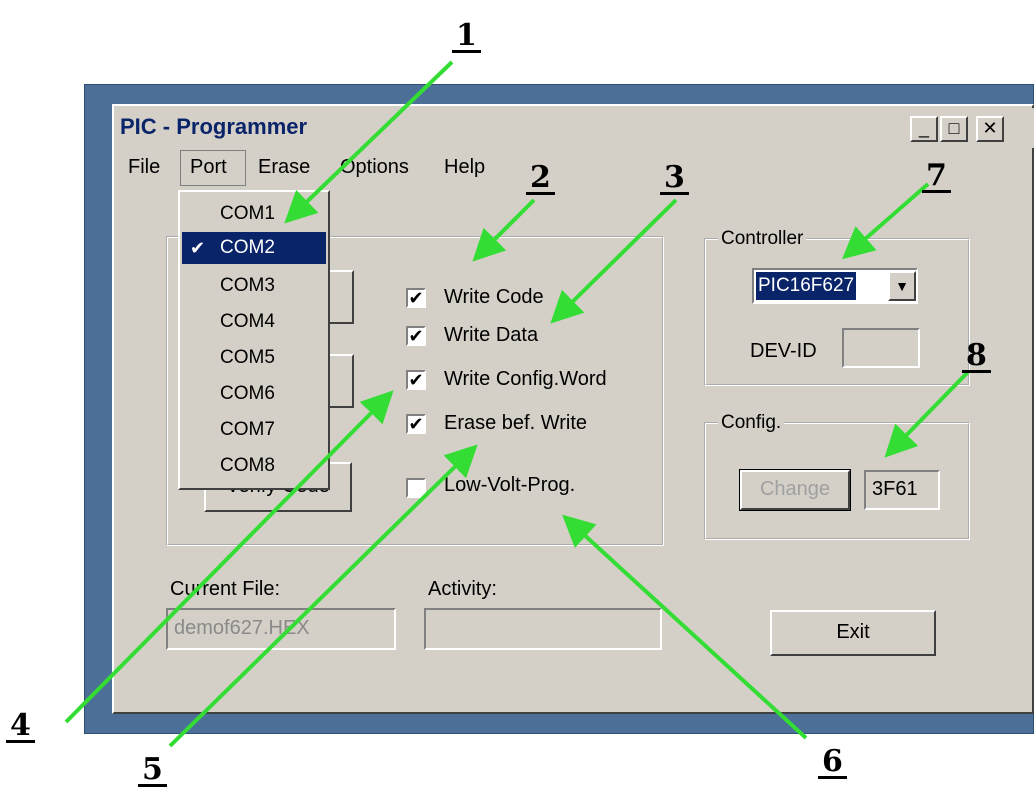  What do you see at coordinates (936, 175) in the screenshot?
I see `callout-7: 7` at bounding box center [936, 175].